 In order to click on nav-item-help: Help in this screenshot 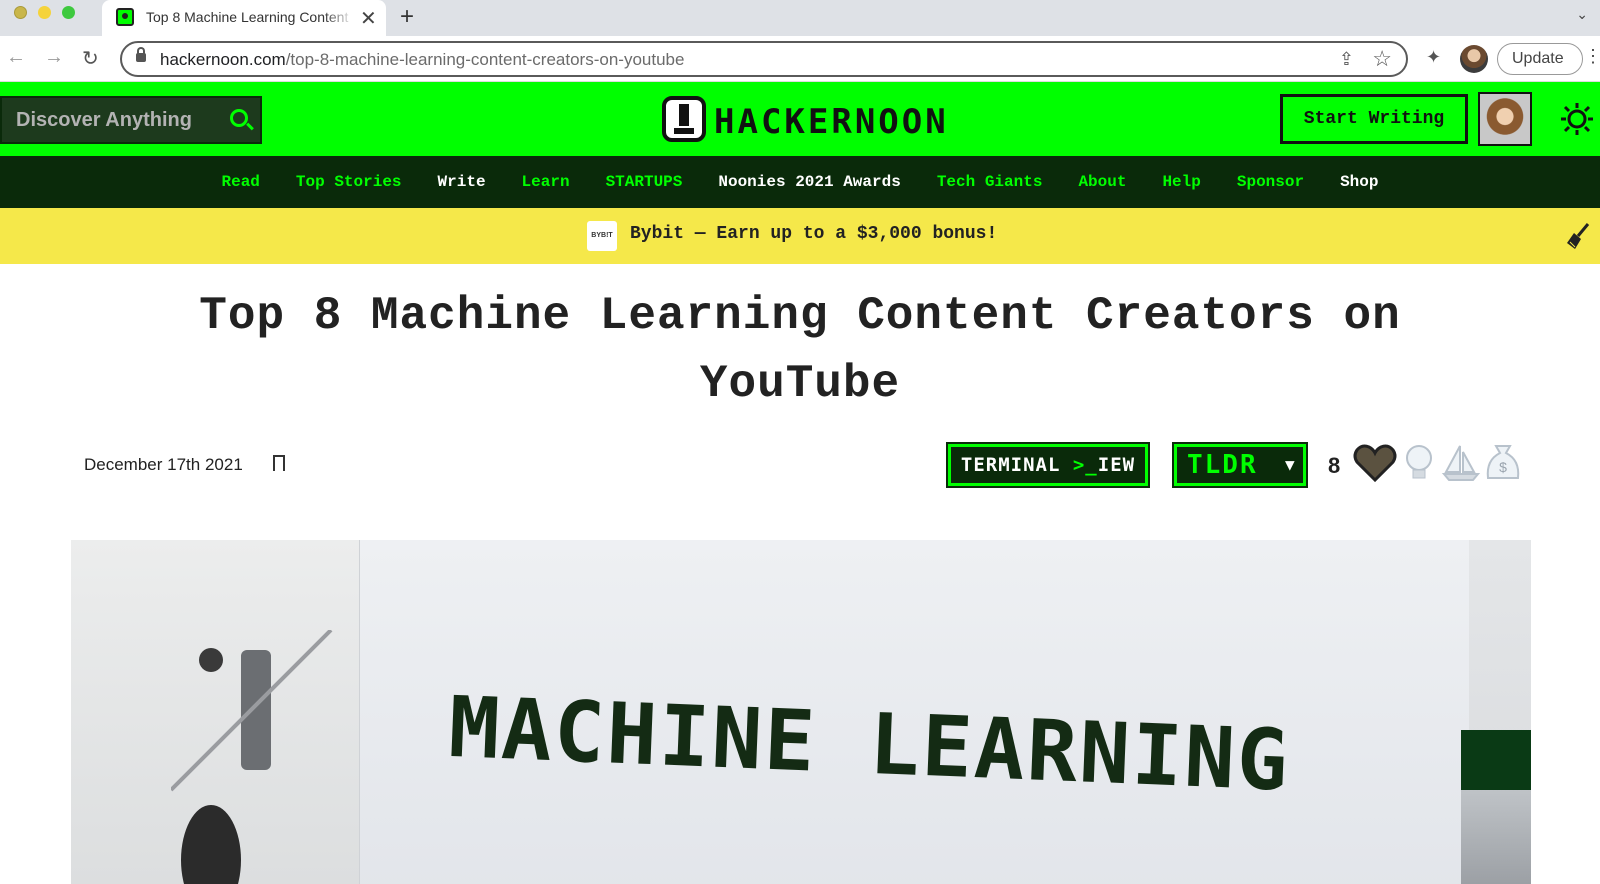, I will do `click(1181, 182)`.